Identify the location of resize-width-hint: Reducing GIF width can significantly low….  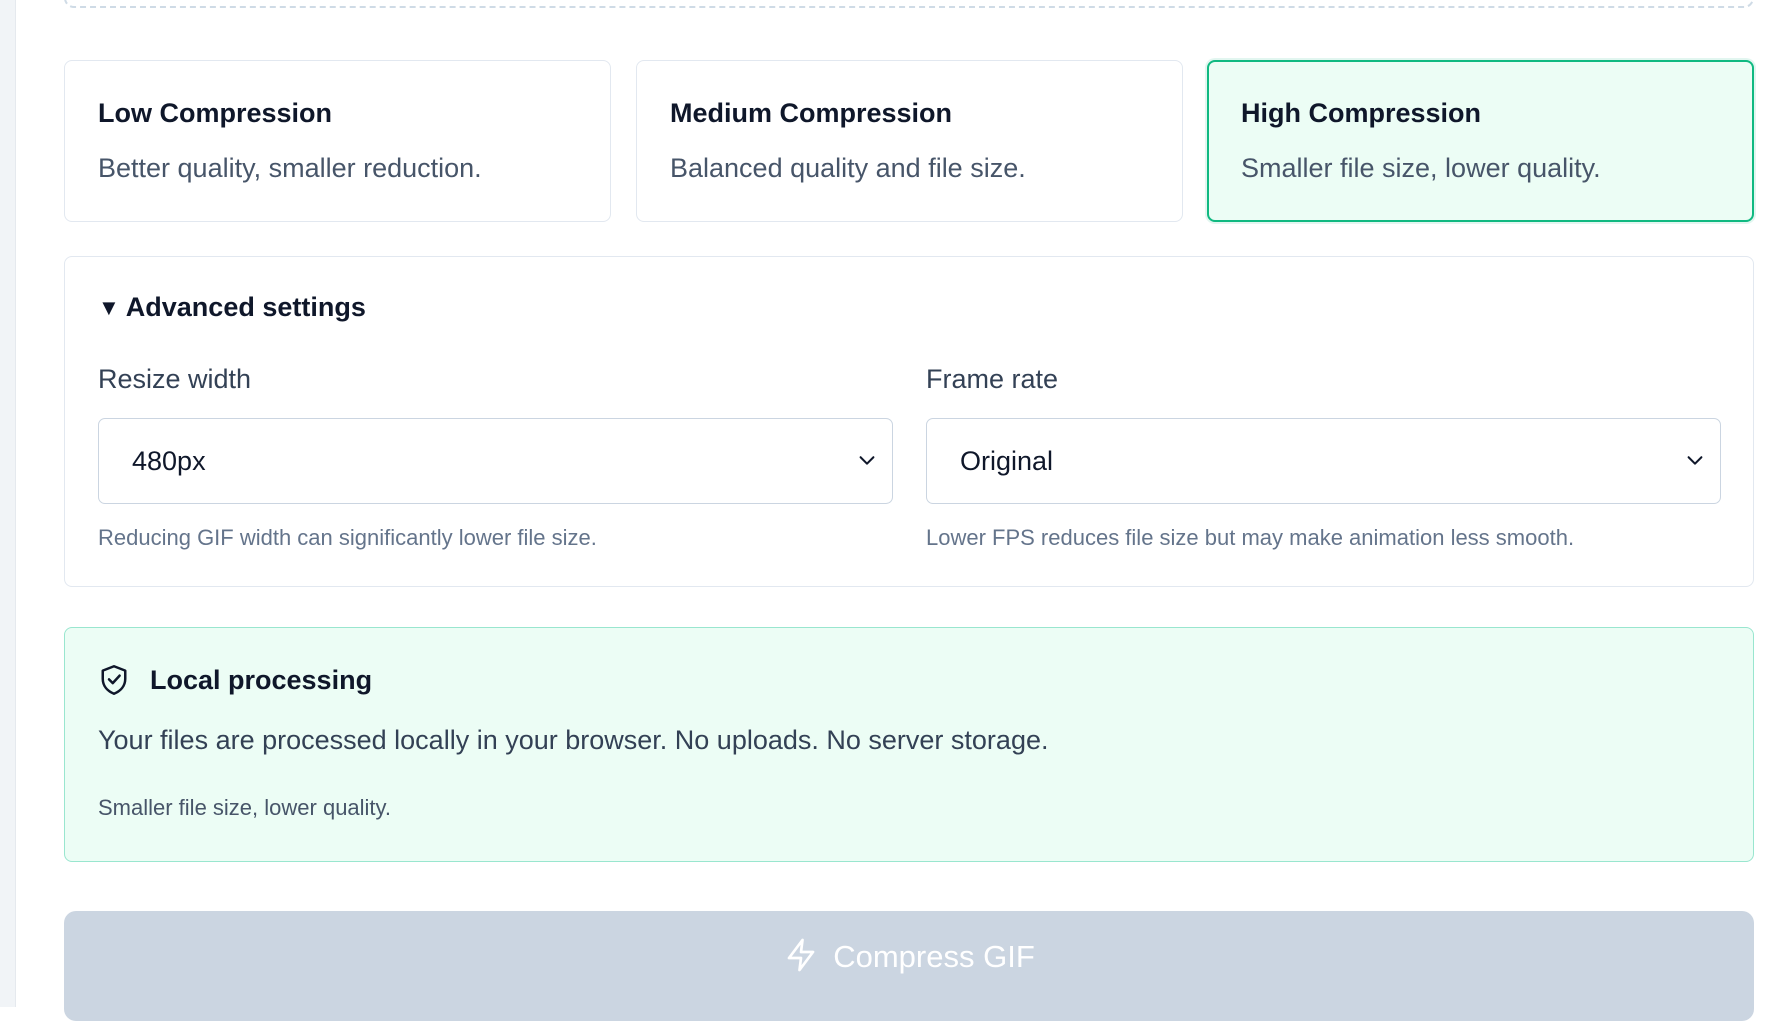
(347, 537).